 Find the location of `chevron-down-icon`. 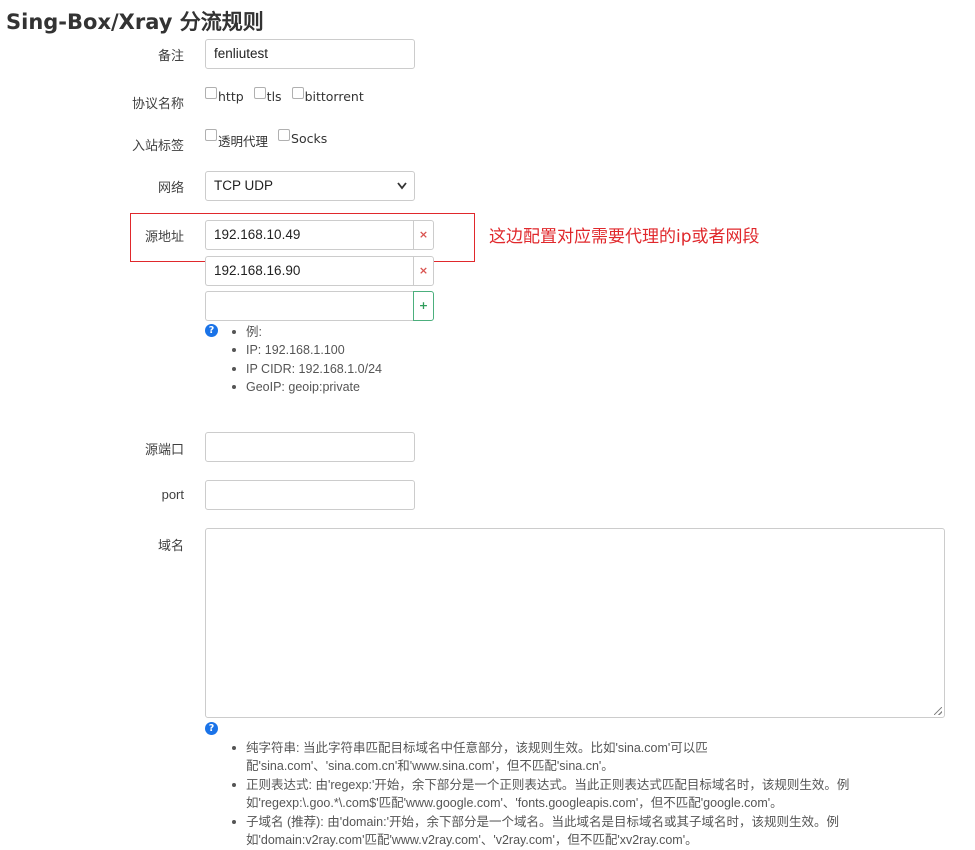

chevron-down-icon is located at coordinates (402, 191).